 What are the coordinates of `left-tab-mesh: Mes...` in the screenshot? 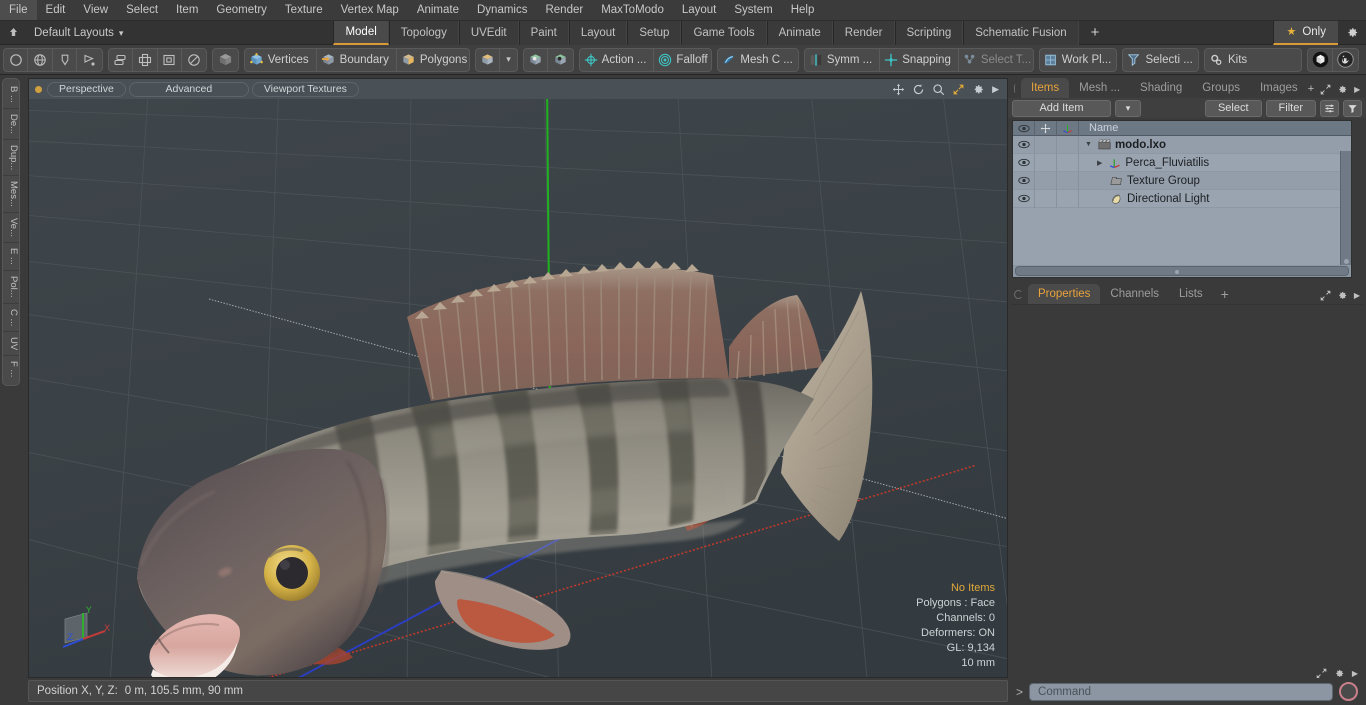 It's located at (11, 195).